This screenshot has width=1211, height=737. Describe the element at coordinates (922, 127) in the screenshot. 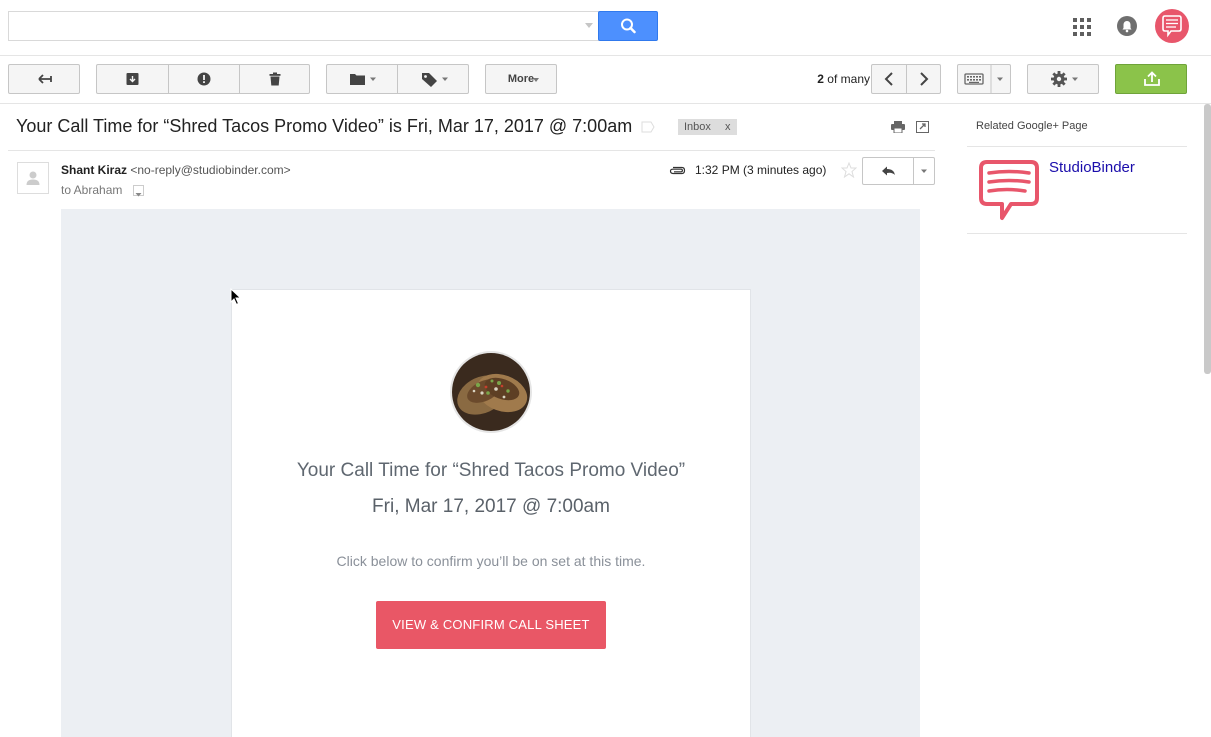

I see `new-window-icon` at that location.